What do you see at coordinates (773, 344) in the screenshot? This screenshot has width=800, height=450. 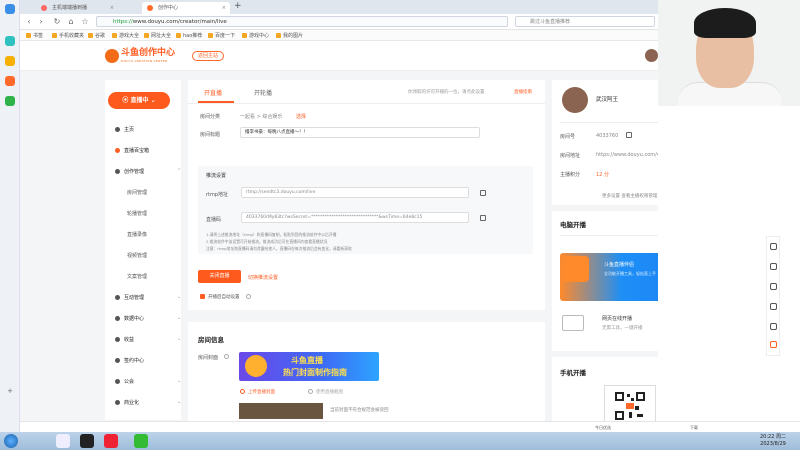 I see `top-icon` at bounding box center [773, 344].